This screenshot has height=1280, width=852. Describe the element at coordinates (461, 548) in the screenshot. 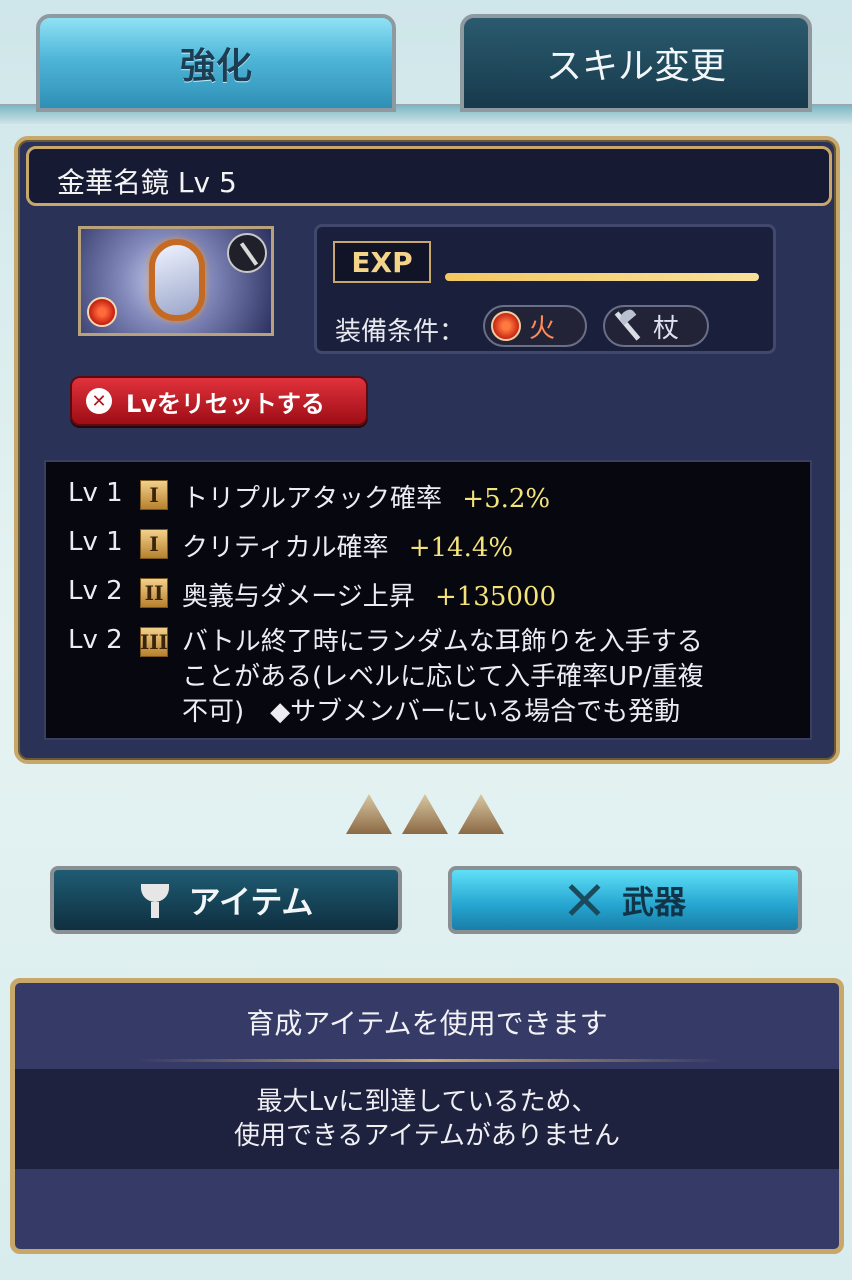

I see `skill-value: +14.4%` at that location.